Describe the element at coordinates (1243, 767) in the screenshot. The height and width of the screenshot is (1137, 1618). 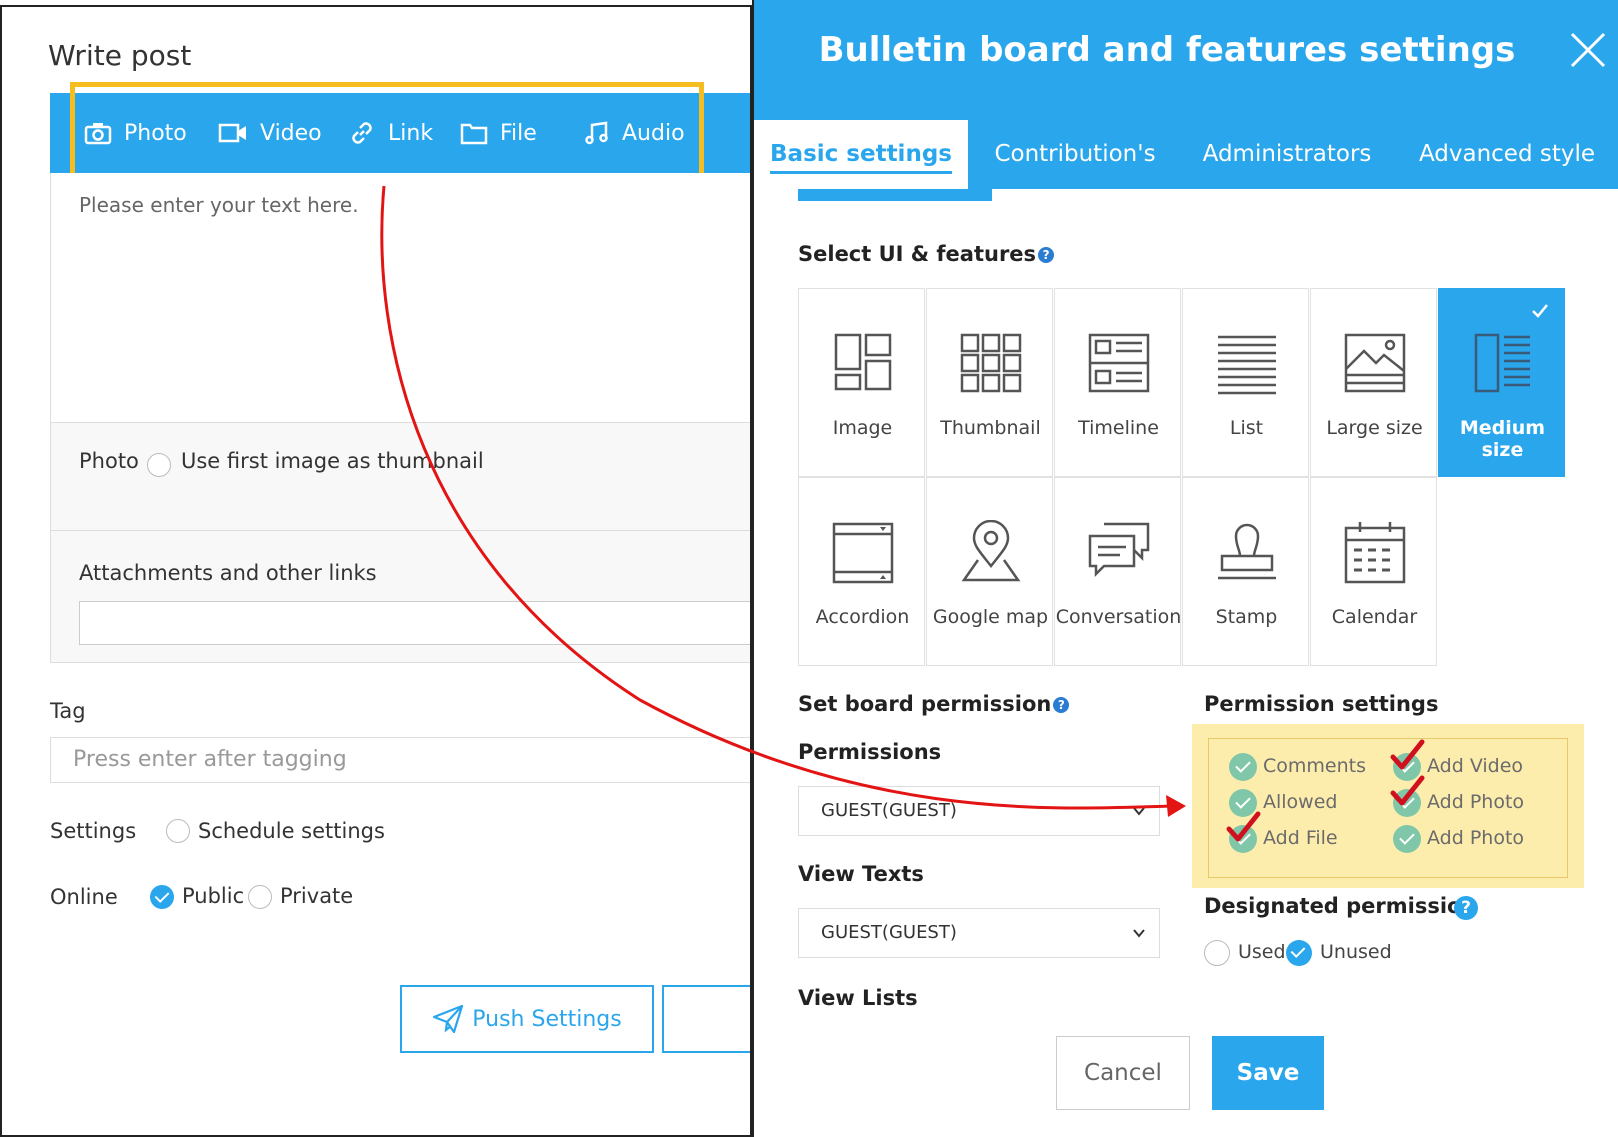
I see `comments-check-icon` at that location.